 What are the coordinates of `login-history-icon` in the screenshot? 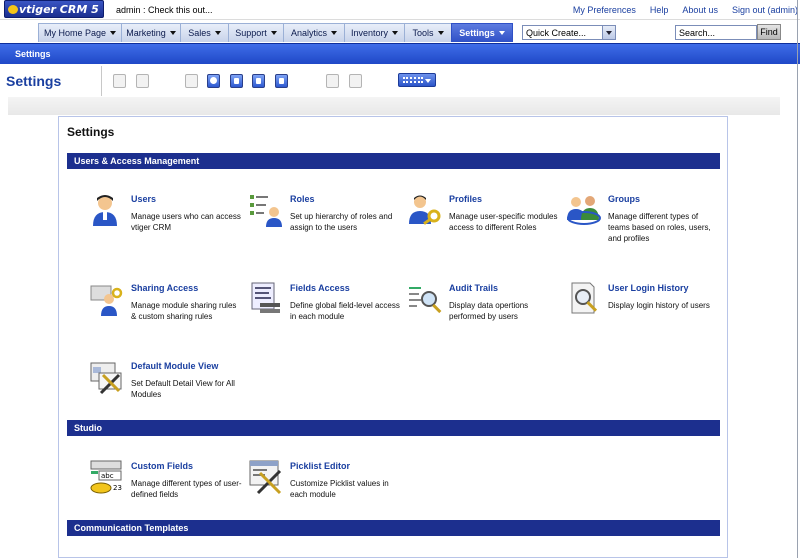 It's located at (584, 298).